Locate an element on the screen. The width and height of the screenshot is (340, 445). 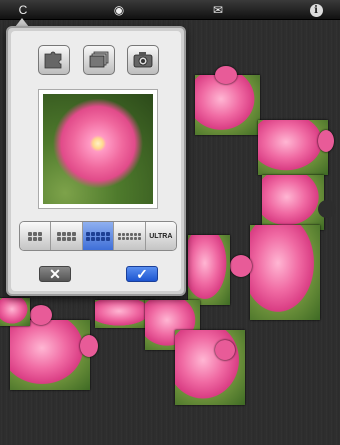
camera-button is located at coordinates (143, 60).